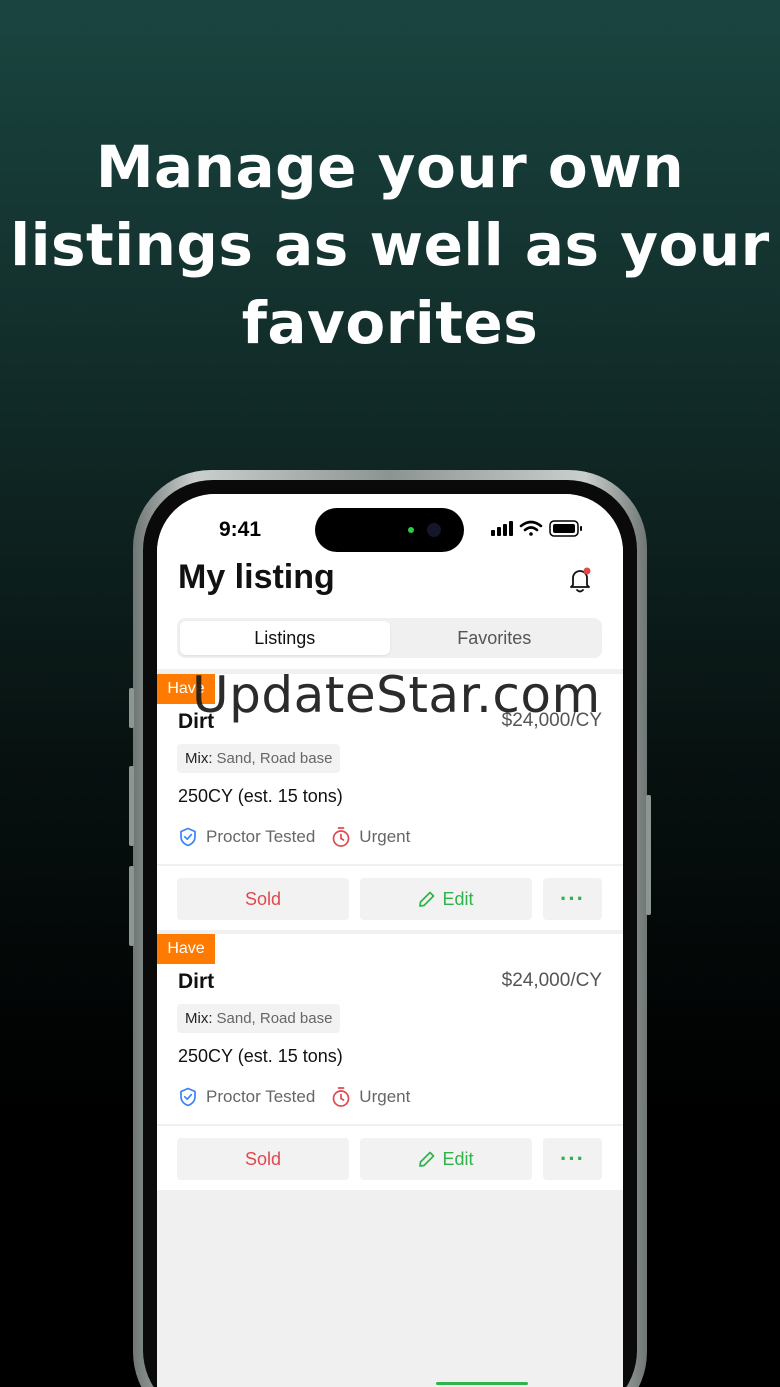  I want to click on listing-type-badge: Have, so click(186, 949).